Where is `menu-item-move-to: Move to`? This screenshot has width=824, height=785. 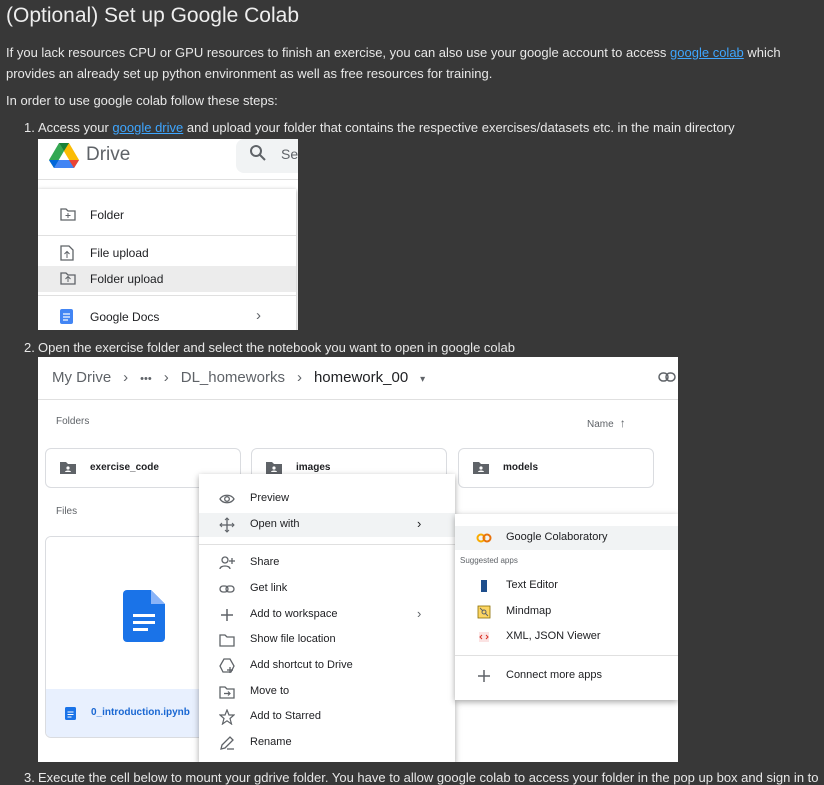 menu-item-move-to: Move to is located at coordinates (327, 692).